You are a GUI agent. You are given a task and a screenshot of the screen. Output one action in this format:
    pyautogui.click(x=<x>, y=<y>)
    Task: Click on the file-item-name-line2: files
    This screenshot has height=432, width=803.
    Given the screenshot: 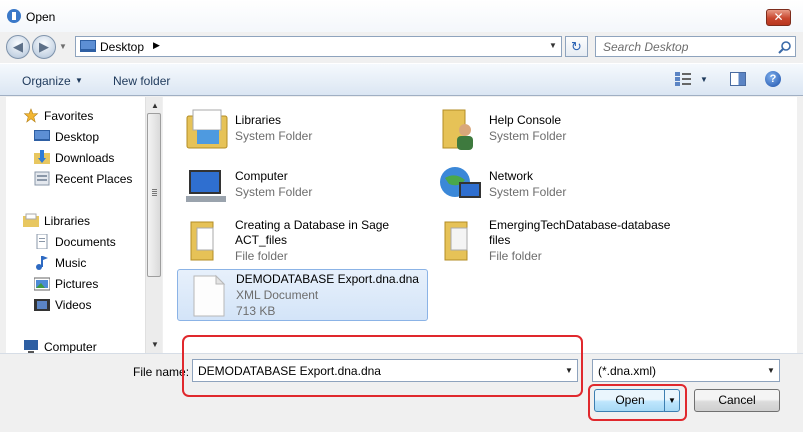 What is the action you would take?
    pyautogui.click(x=500, y=240)
    